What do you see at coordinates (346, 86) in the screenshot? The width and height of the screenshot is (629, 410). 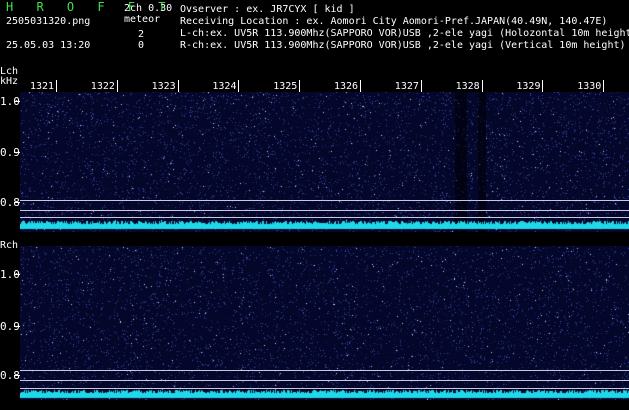 I see `time-tick-label: 1326` at bounding box center [346, 86].